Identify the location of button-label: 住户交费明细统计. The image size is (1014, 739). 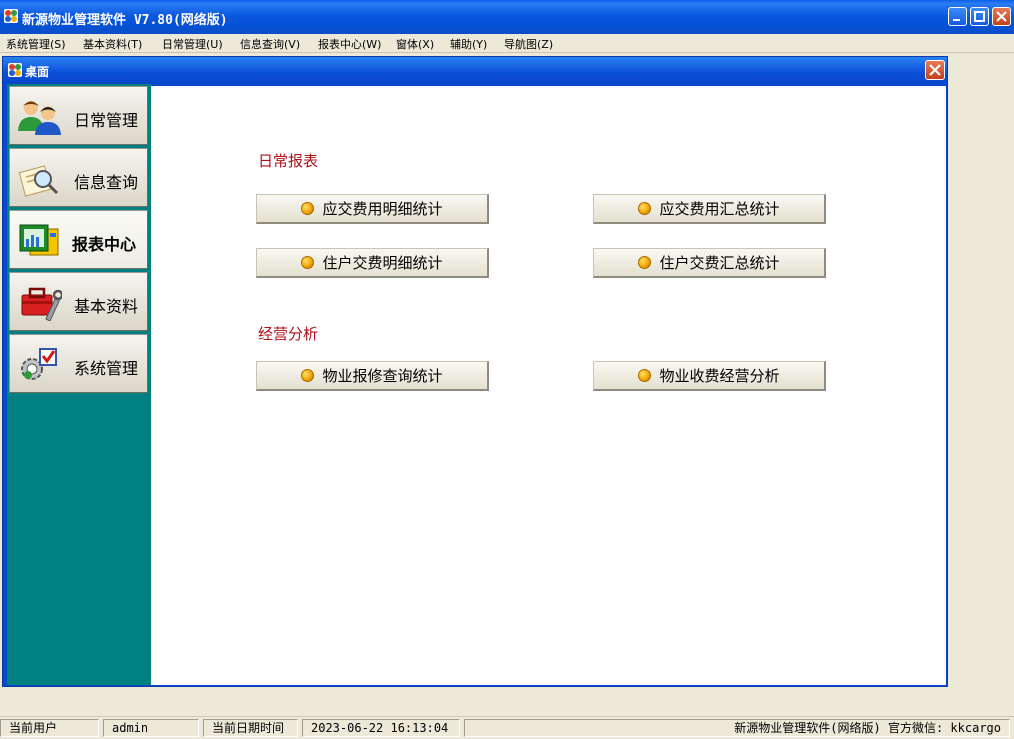
(382, 263).